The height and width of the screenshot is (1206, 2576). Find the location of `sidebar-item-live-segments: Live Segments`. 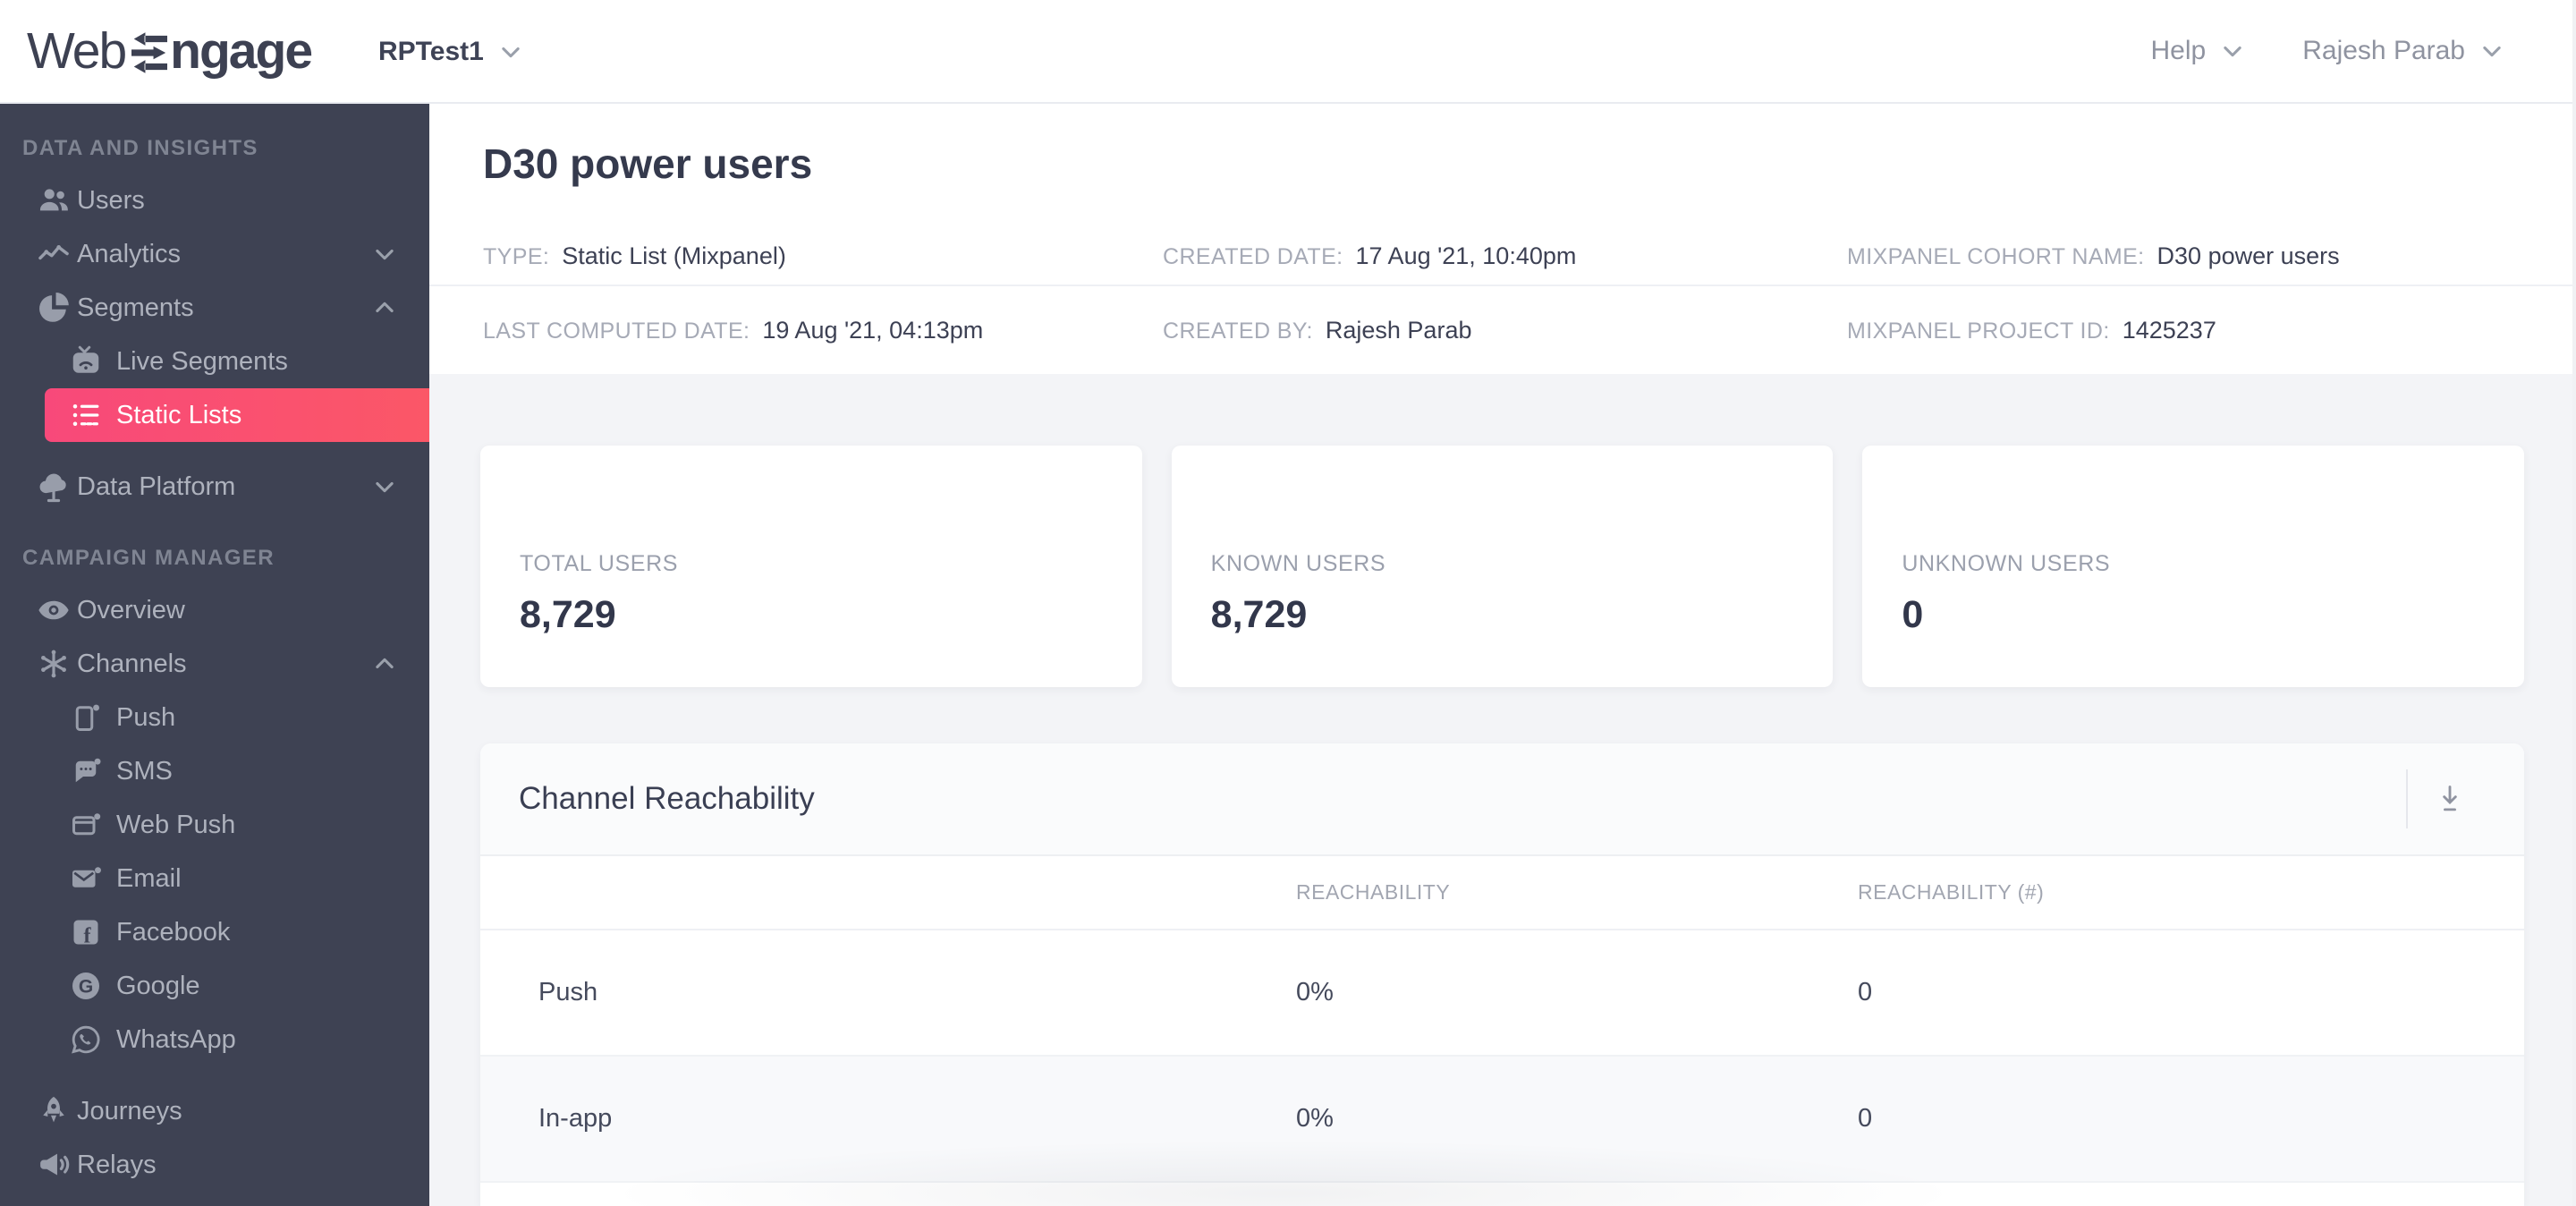

sidebar-item-live-segments: Live Segments is located at coordinates (214, 361).